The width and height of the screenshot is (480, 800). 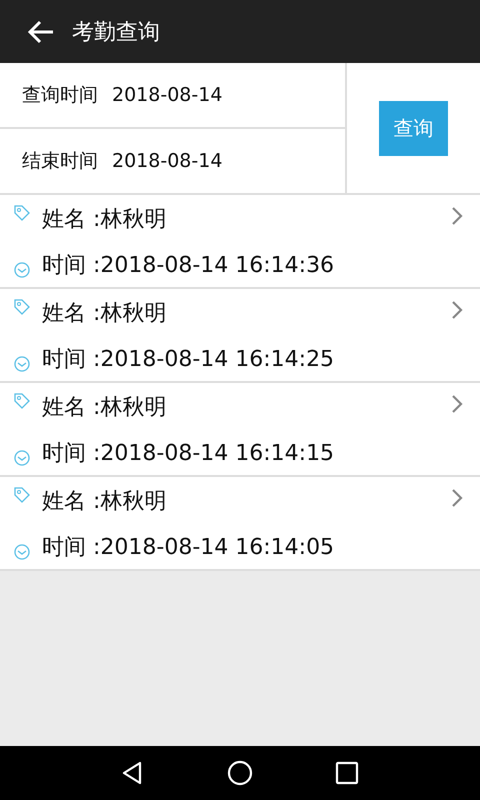 What do you see at coordinates (240, 242) in the screenshot?
I see `record-item: 姓名 :林秋明 时间 :2018-08-14 16:14:36` at bounding box center [240, 242].